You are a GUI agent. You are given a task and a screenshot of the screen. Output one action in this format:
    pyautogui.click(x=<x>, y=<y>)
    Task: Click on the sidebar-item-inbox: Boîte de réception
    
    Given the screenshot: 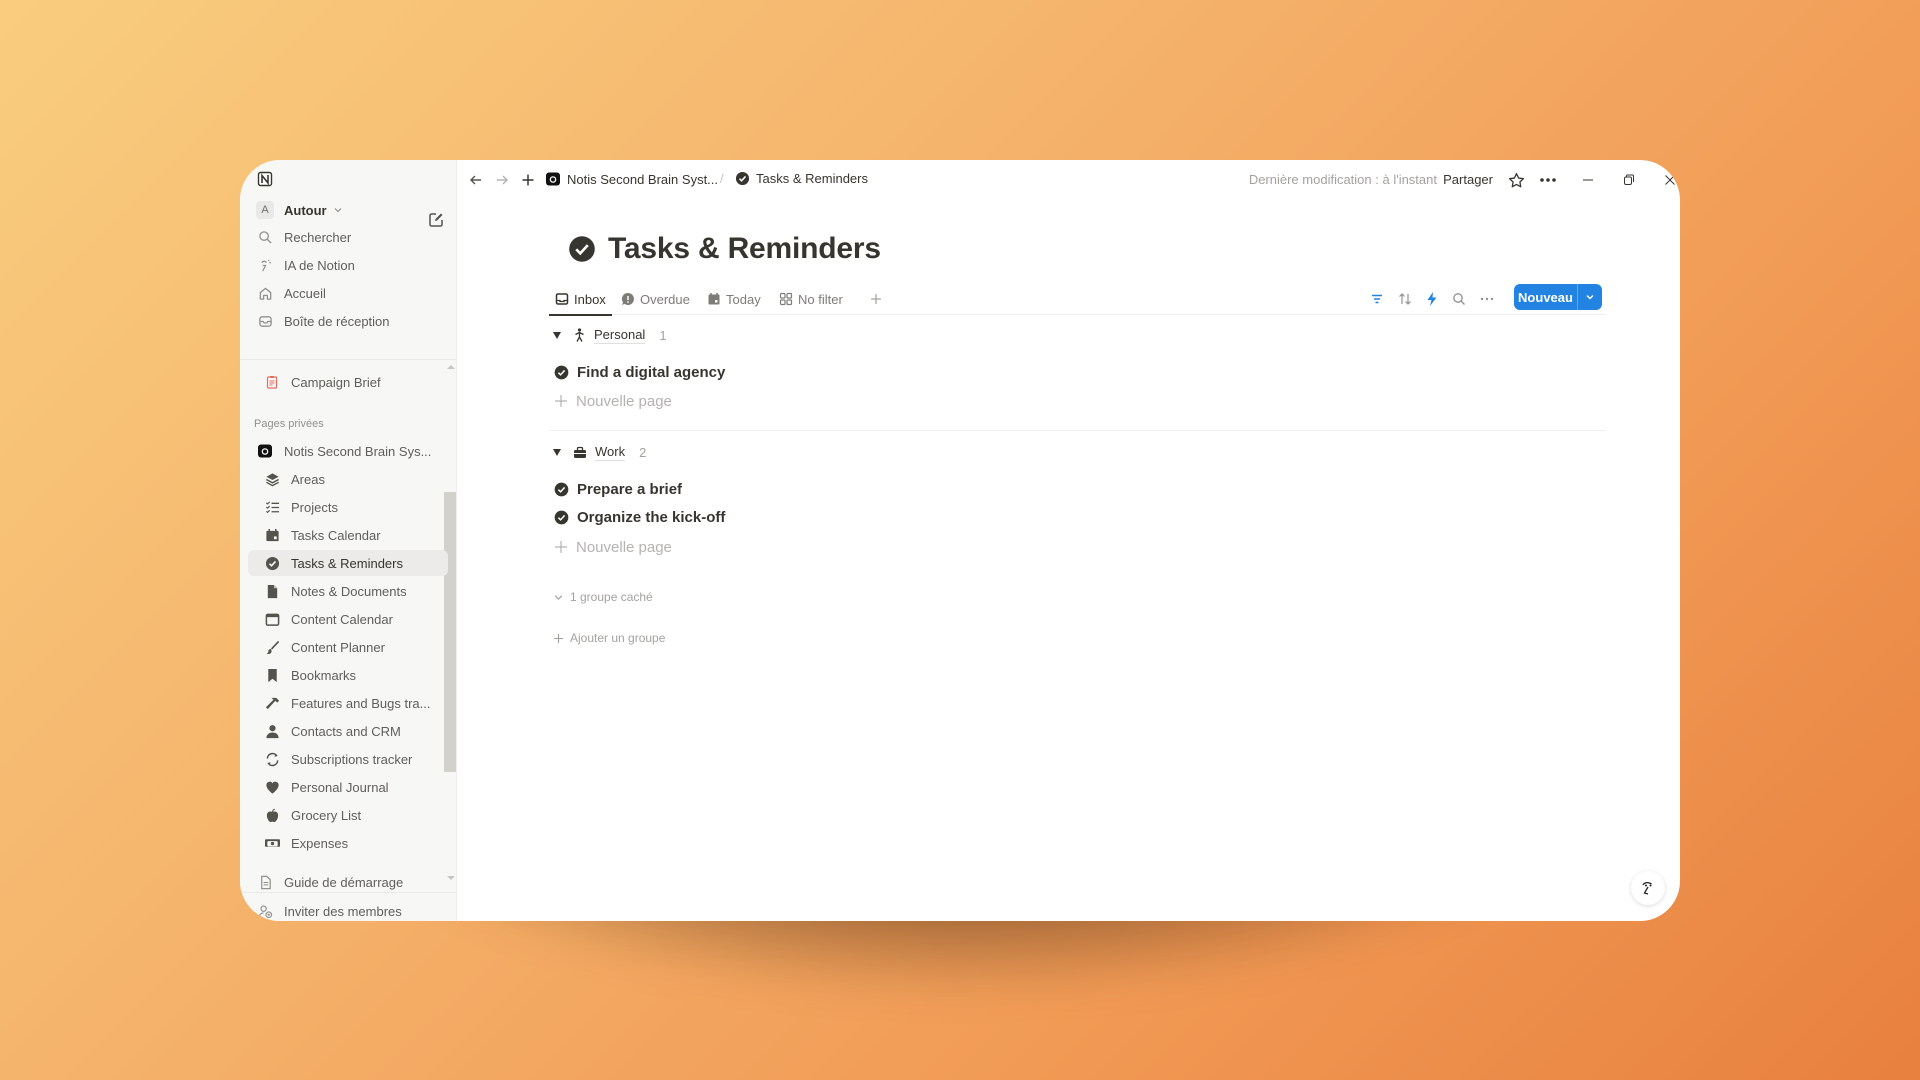 What is the action you would take?
    pyautogui.click(x=348, y=321)
    